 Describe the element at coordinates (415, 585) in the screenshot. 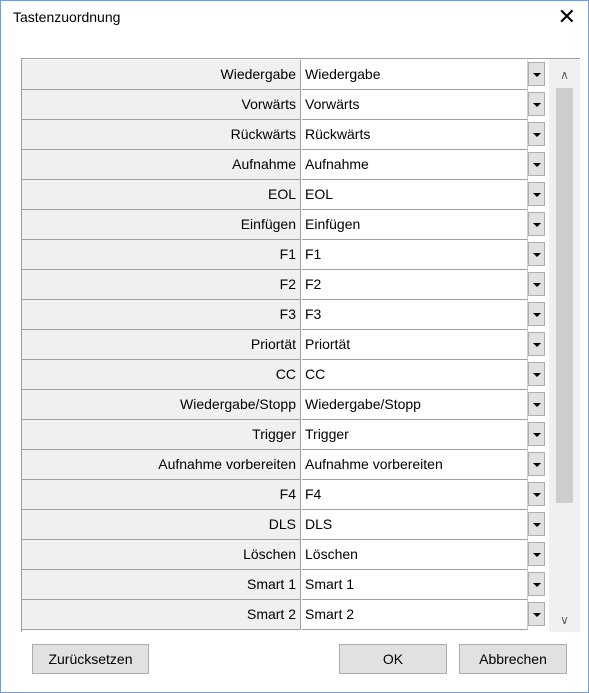

I see `mapping-key-select: Smart 1` at that location.